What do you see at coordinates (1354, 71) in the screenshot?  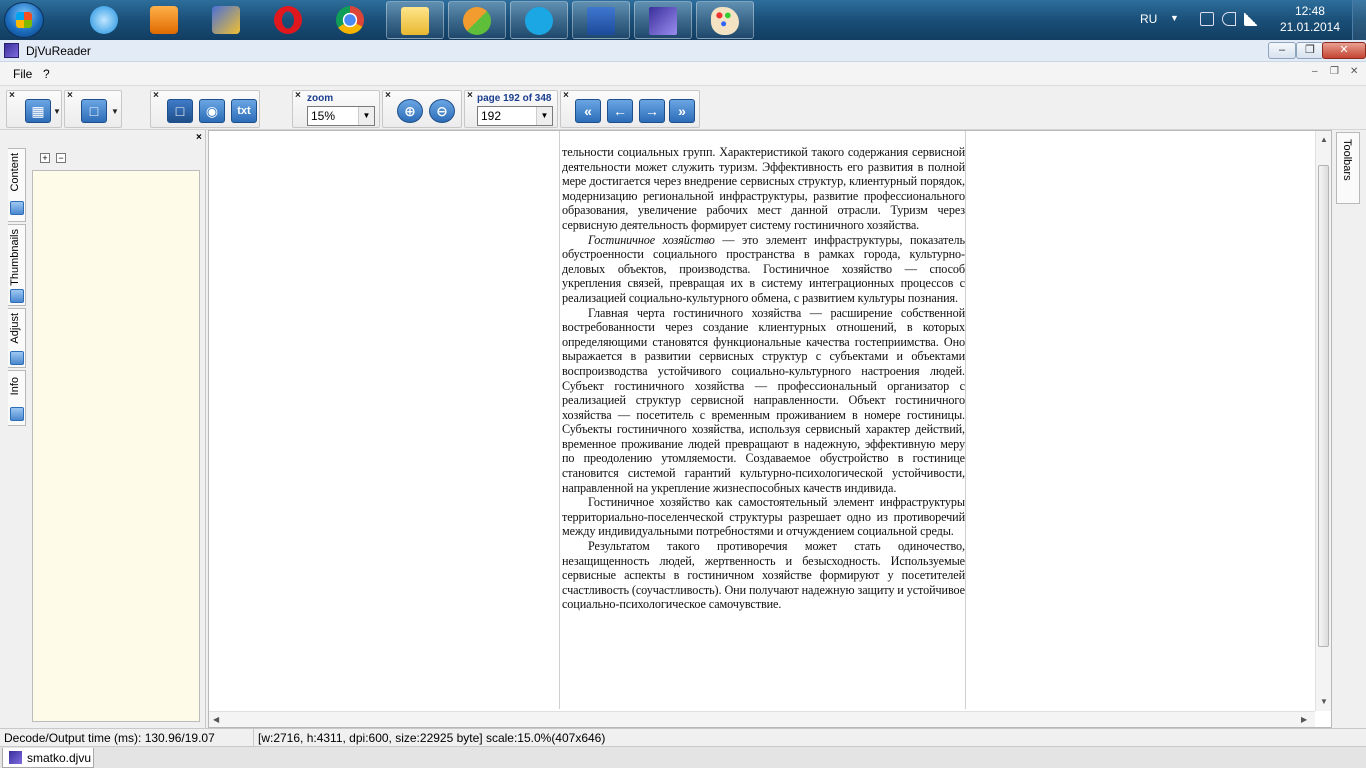 I see `mdi-close-button: ✕` at bounding box center [1354, 71].